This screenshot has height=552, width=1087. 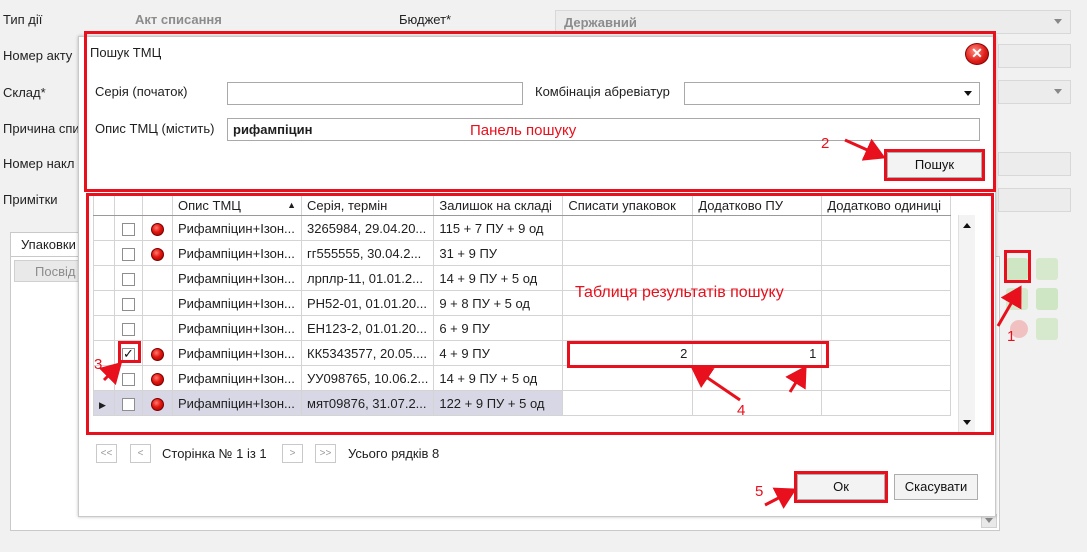 What do you see at coordinates (39, 163) in the screenshot?
I see `invoice-number-label: Номер накл` at bounding box center [39, 163].